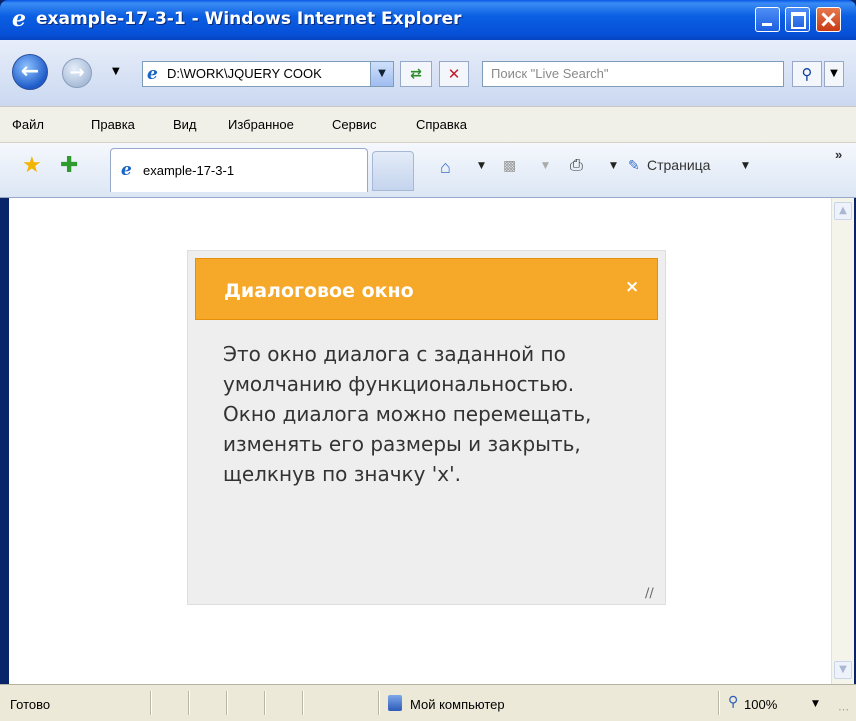 The image size is (856, 721). Describe the element at coordinates (19, 19) in the screenshot. I see `ie-logo-icon: e` at that location.